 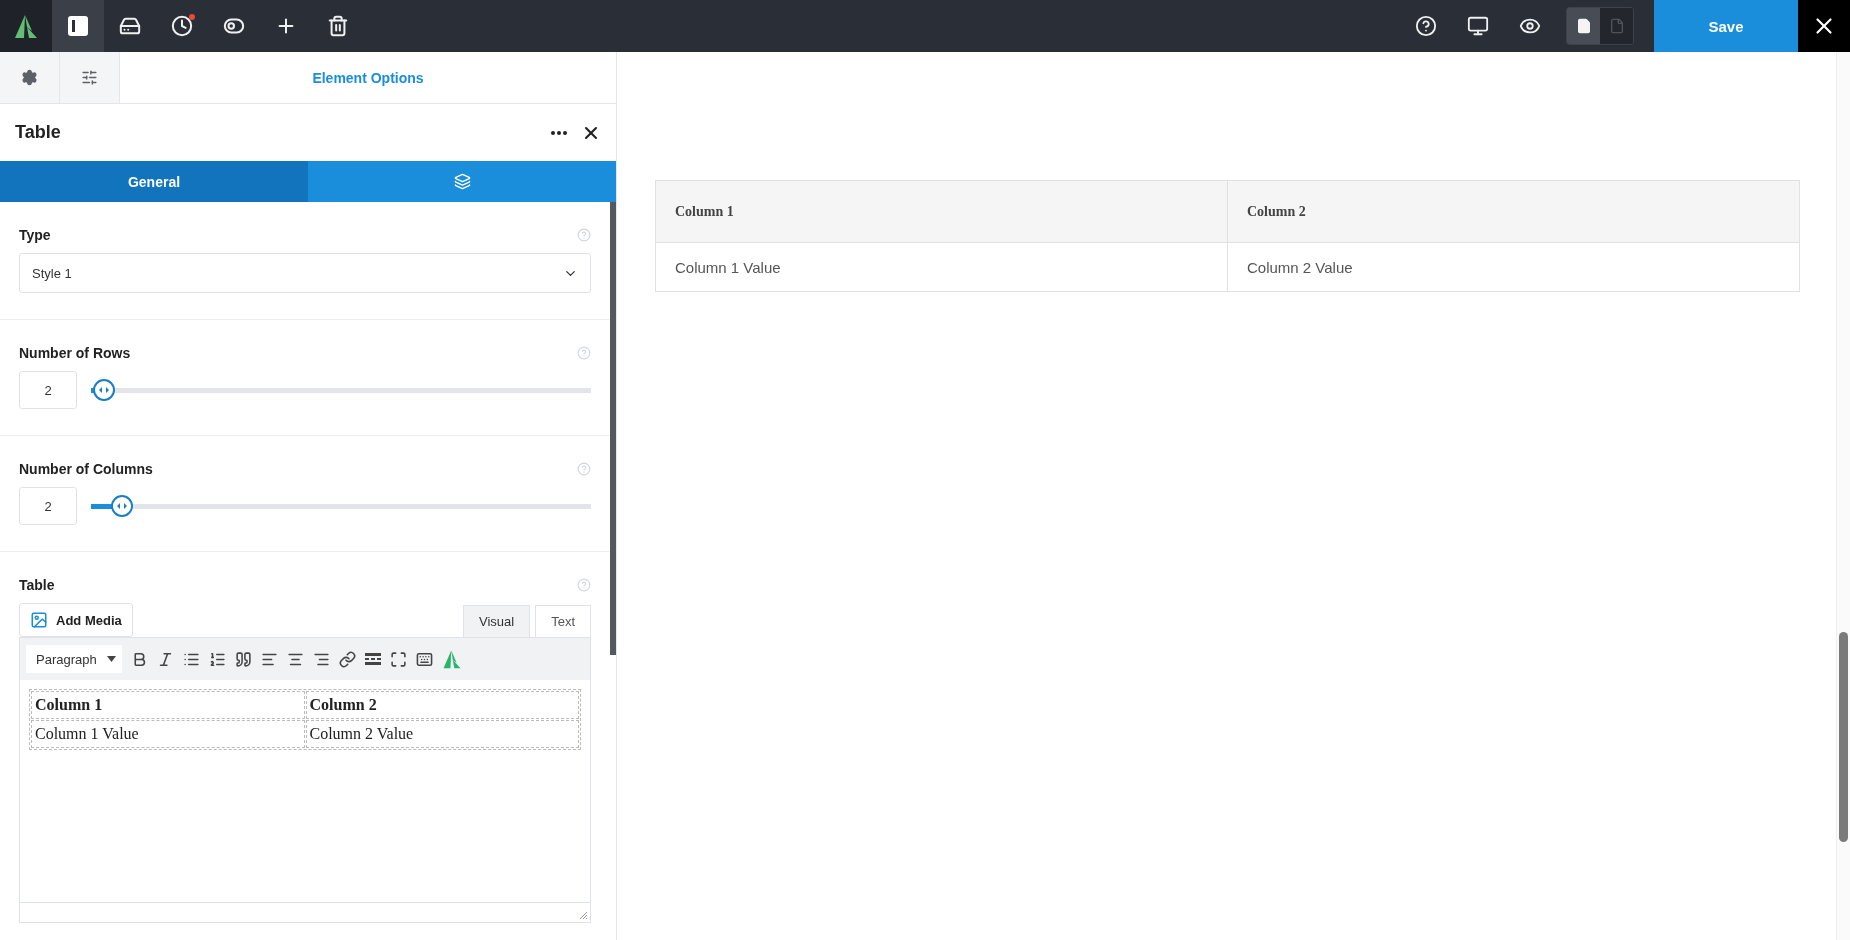 What do you see at coordinates (583, 915) in the screenshot?
I see `resize-grip-icon` at bounding box center [583, 915].